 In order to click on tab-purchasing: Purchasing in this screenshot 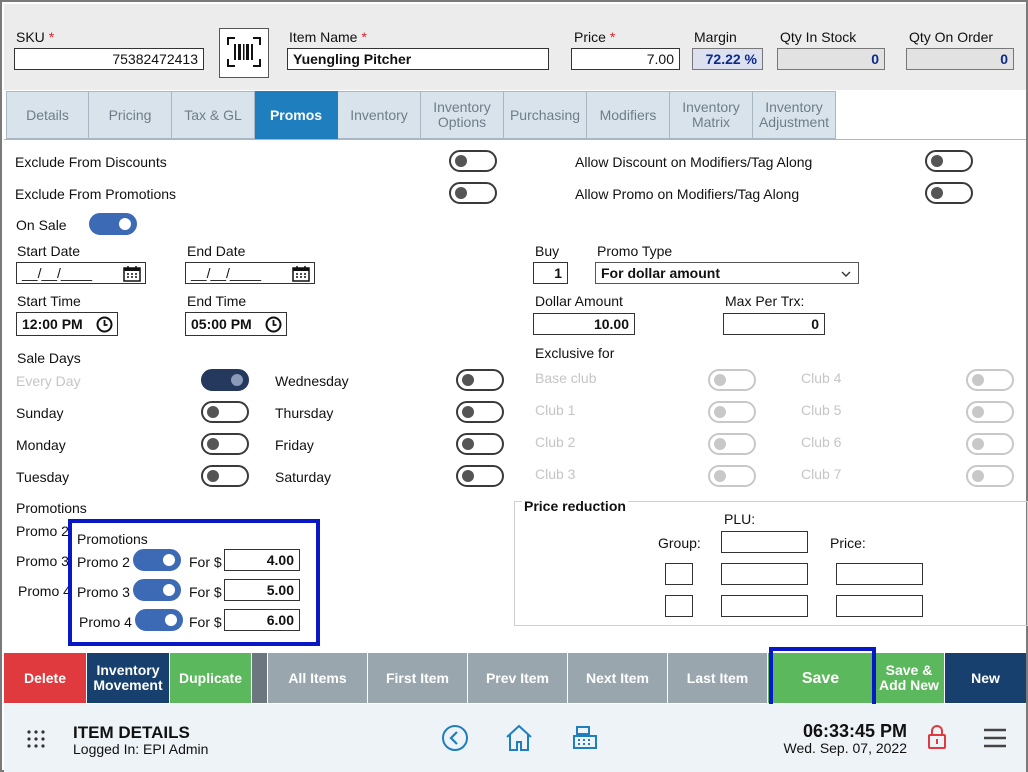, I will do `click(545, 115)`.